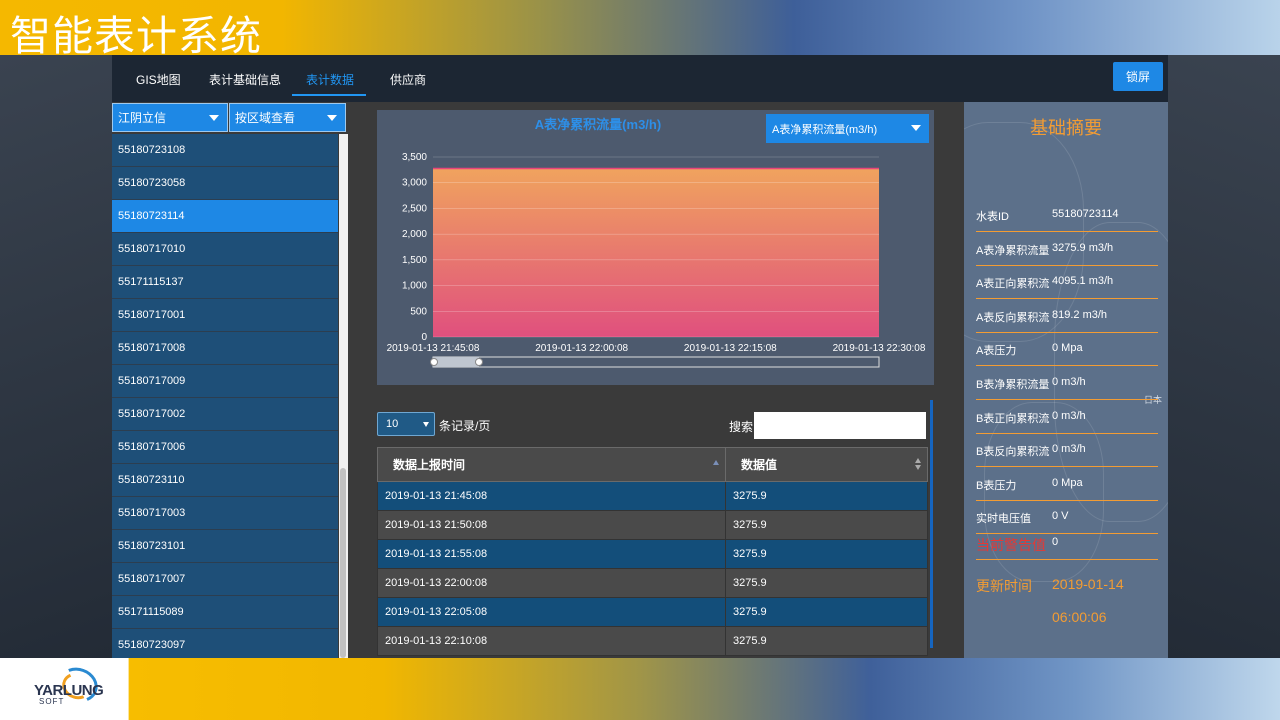 This screenshot has height=720, width=1280. Describe the element at coordinates (656, 362) in the screenshot. I see `zoom-slider-track` at that location.